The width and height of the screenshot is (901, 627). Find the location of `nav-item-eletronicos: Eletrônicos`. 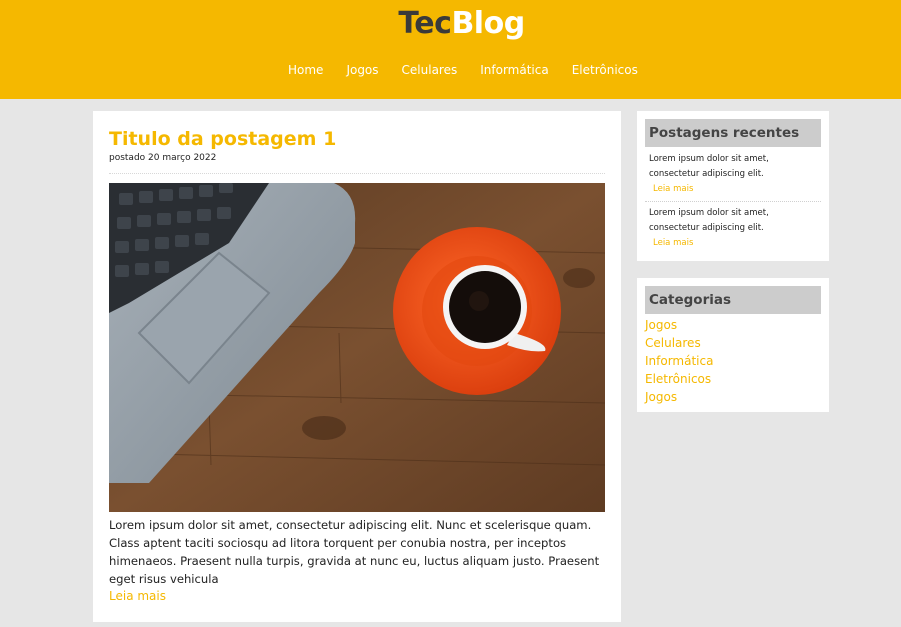

nav-item-eletronicos: Eletrônicos is located at coordinates (605, 70).